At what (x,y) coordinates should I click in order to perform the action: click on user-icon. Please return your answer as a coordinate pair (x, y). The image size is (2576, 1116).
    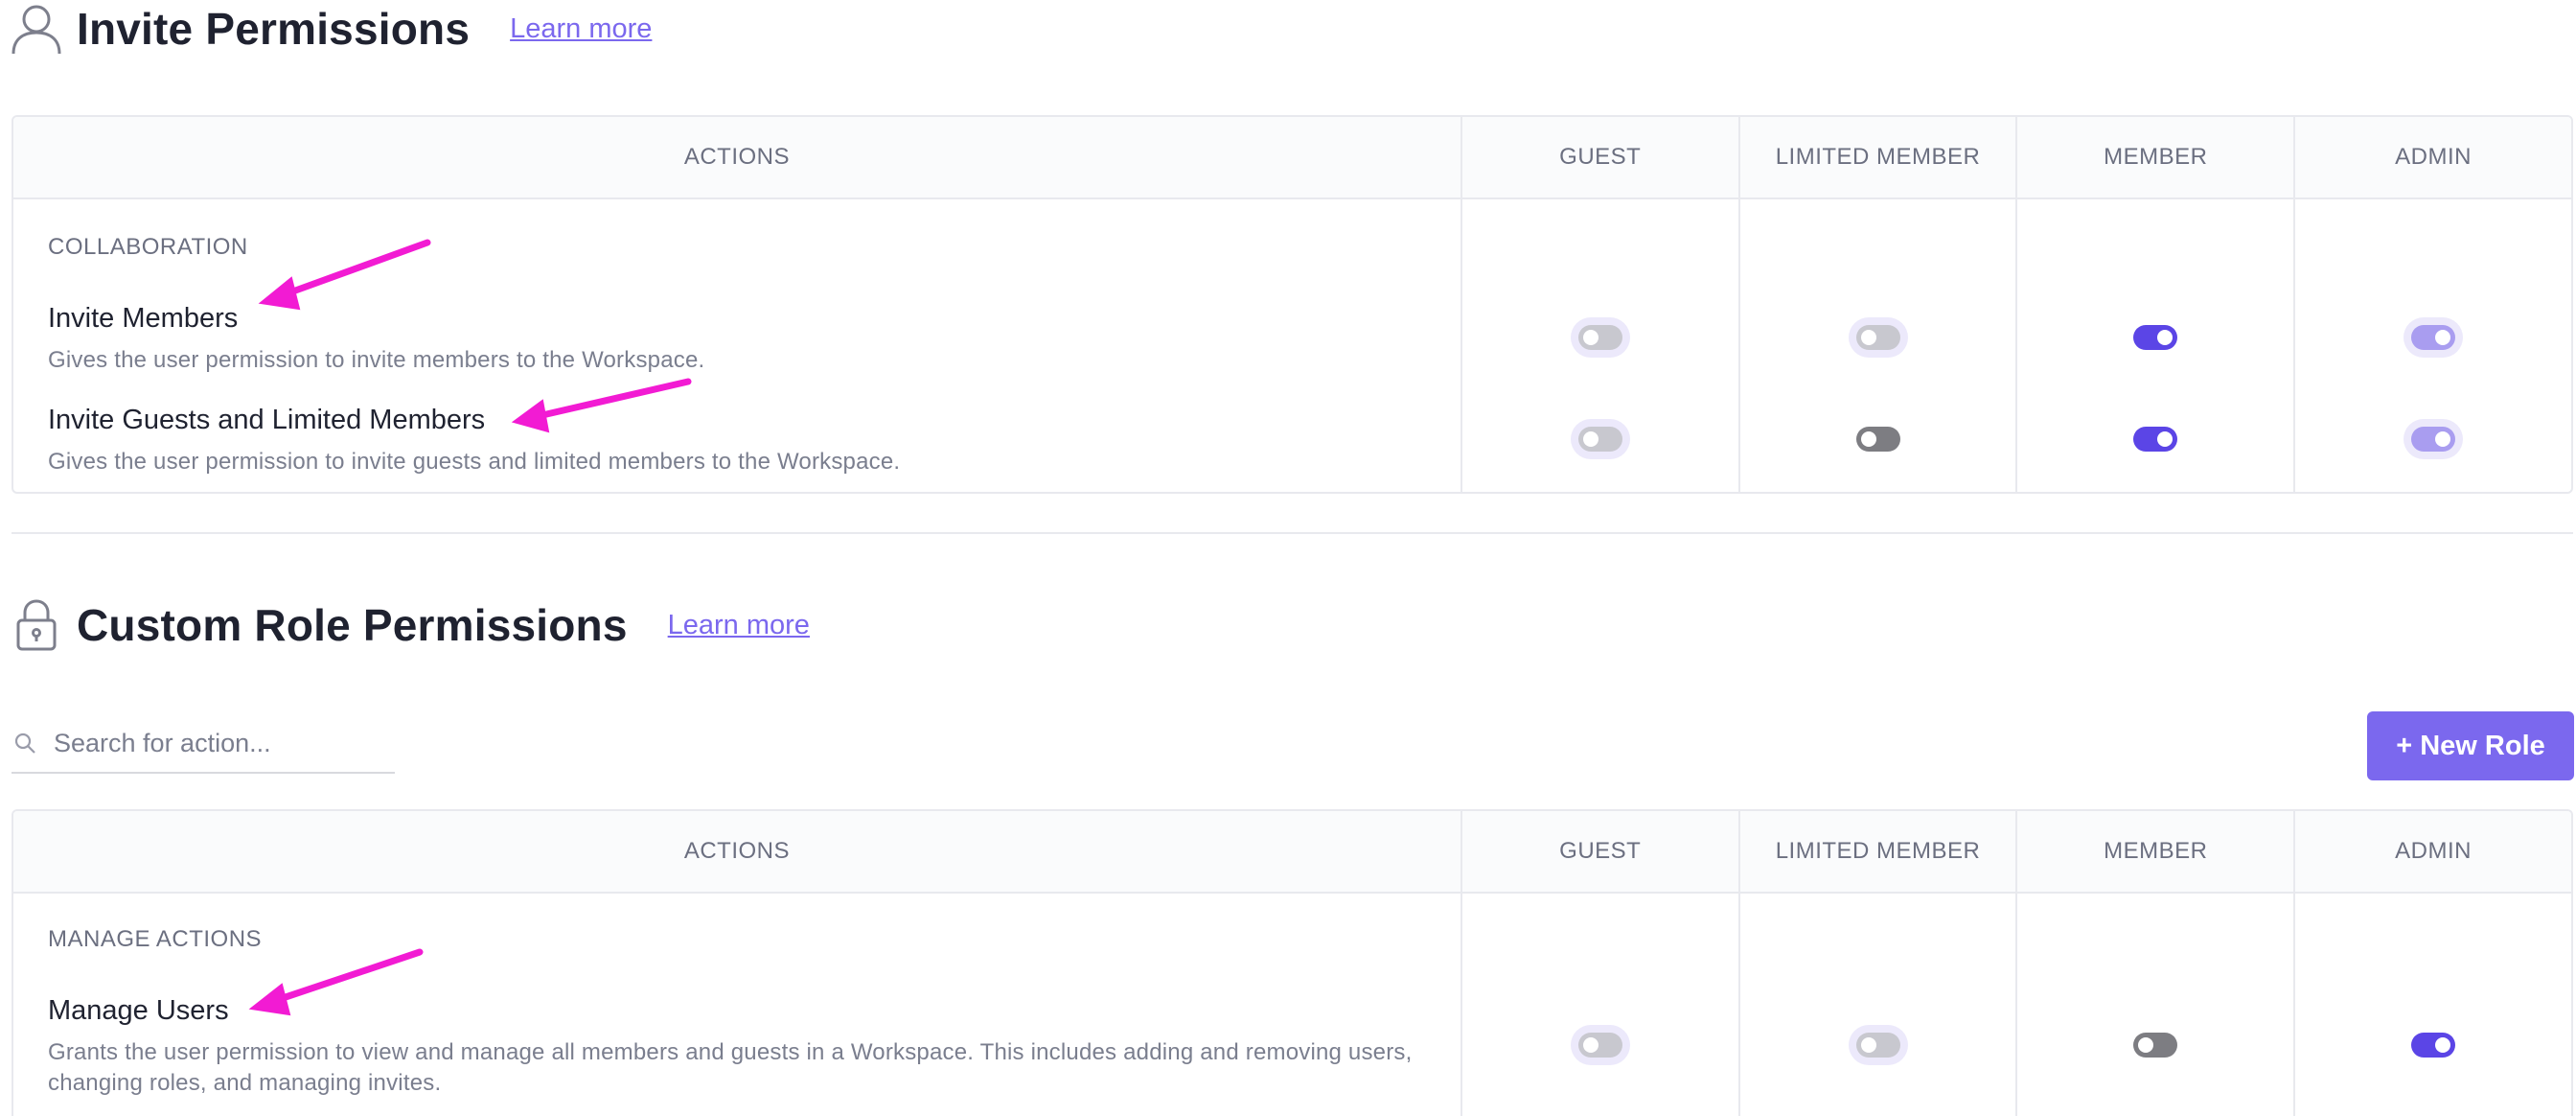
    Looking at the image, I should click on (36, 29).